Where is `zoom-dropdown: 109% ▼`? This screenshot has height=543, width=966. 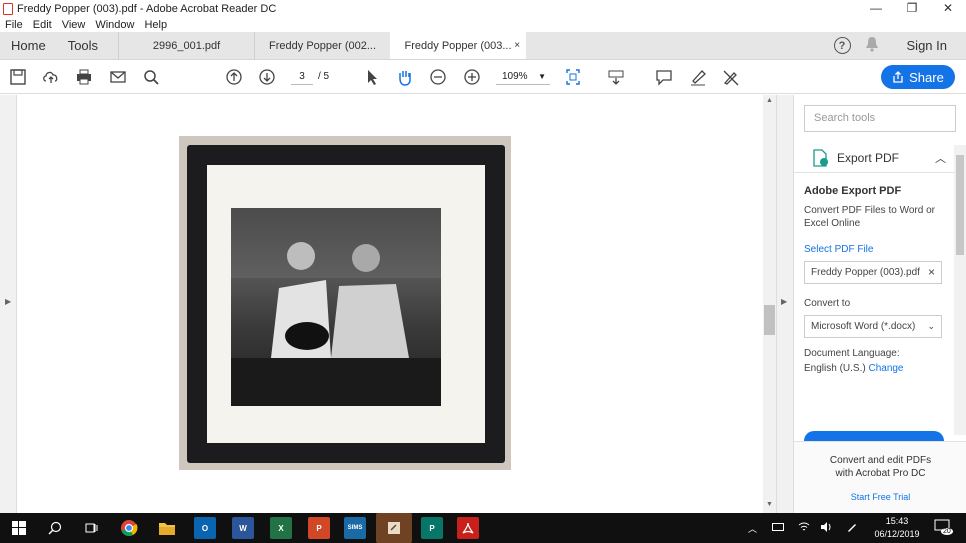 zoom-dropdown: 109% ▼ is located at coordinates (523, 77).